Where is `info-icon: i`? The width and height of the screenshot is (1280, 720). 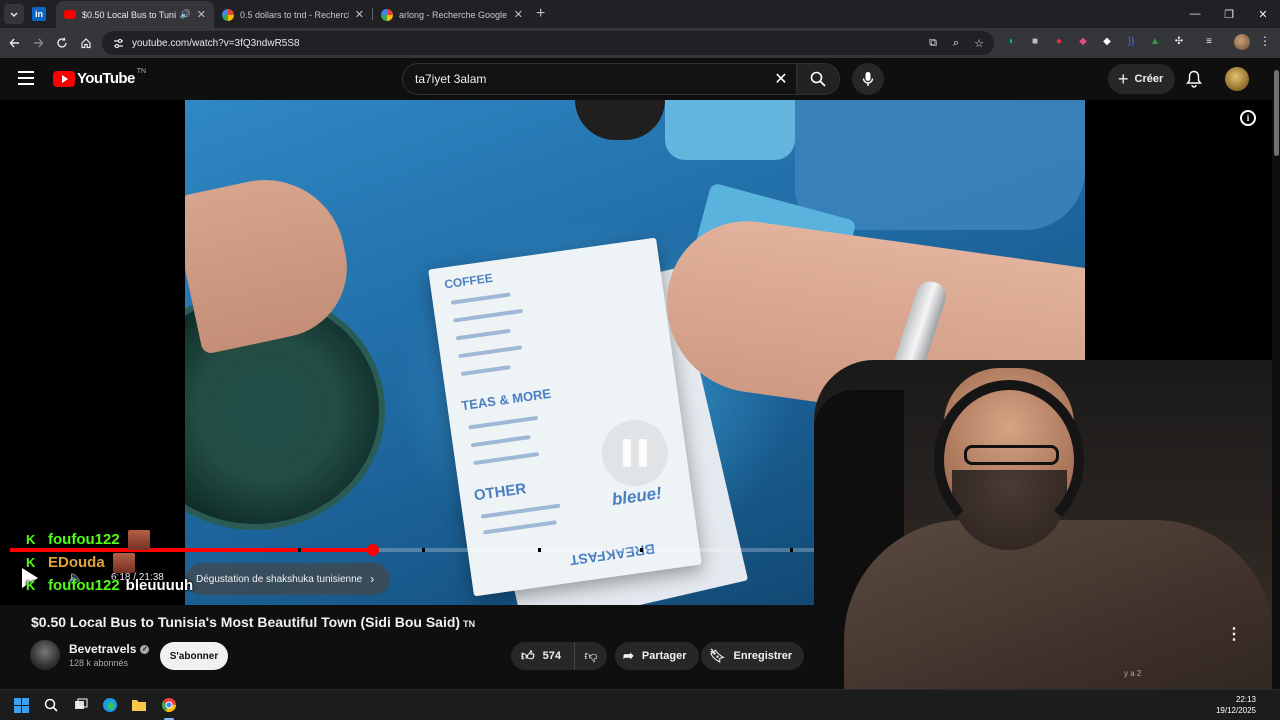
info-icon: i is located at coordinates (1248, 118).